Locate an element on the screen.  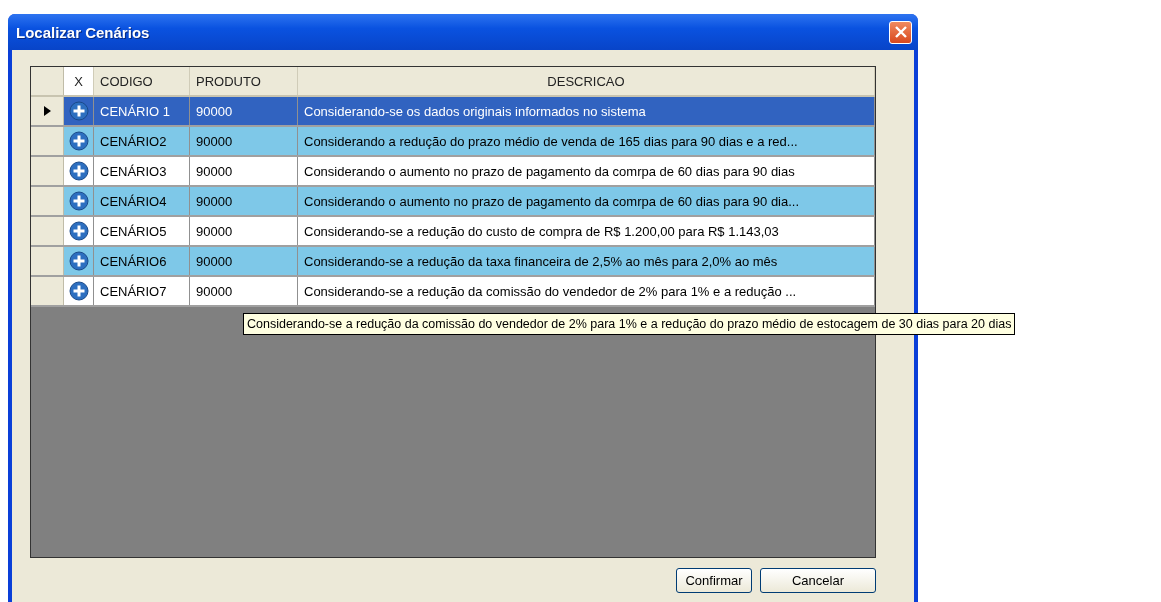
column-header: PRODUTO is located at coordinates (244, 81).